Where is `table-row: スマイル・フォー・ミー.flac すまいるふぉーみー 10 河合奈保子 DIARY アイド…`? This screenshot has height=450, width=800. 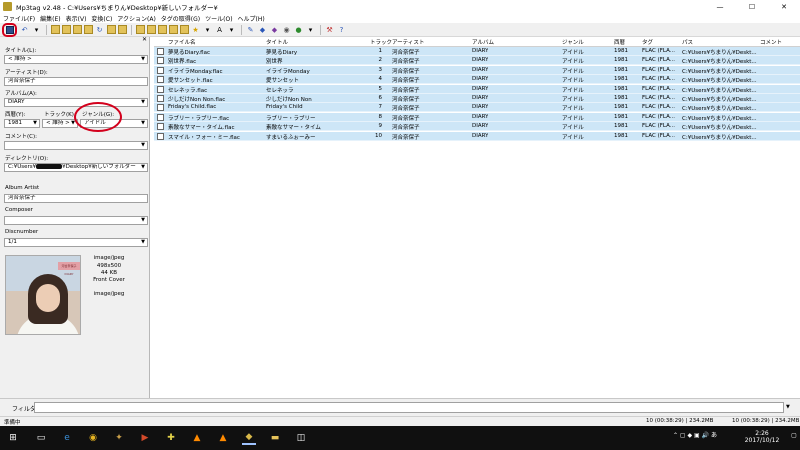 table-row: スマイル・フォー・ミー.flac すまいるふぉーみー 10 河合奈保子 DIARY アイド… is located at coordinates (477, 136).